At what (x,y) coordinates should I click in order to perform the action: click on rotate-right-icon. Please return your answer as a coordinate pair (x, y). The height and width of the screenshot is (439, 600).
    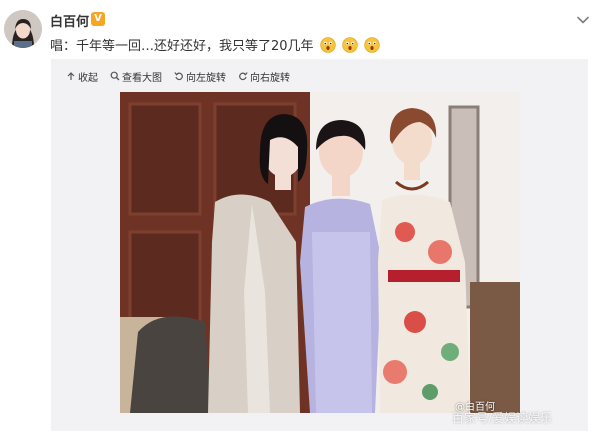
    Looking at the image, I should click on (243, 76).